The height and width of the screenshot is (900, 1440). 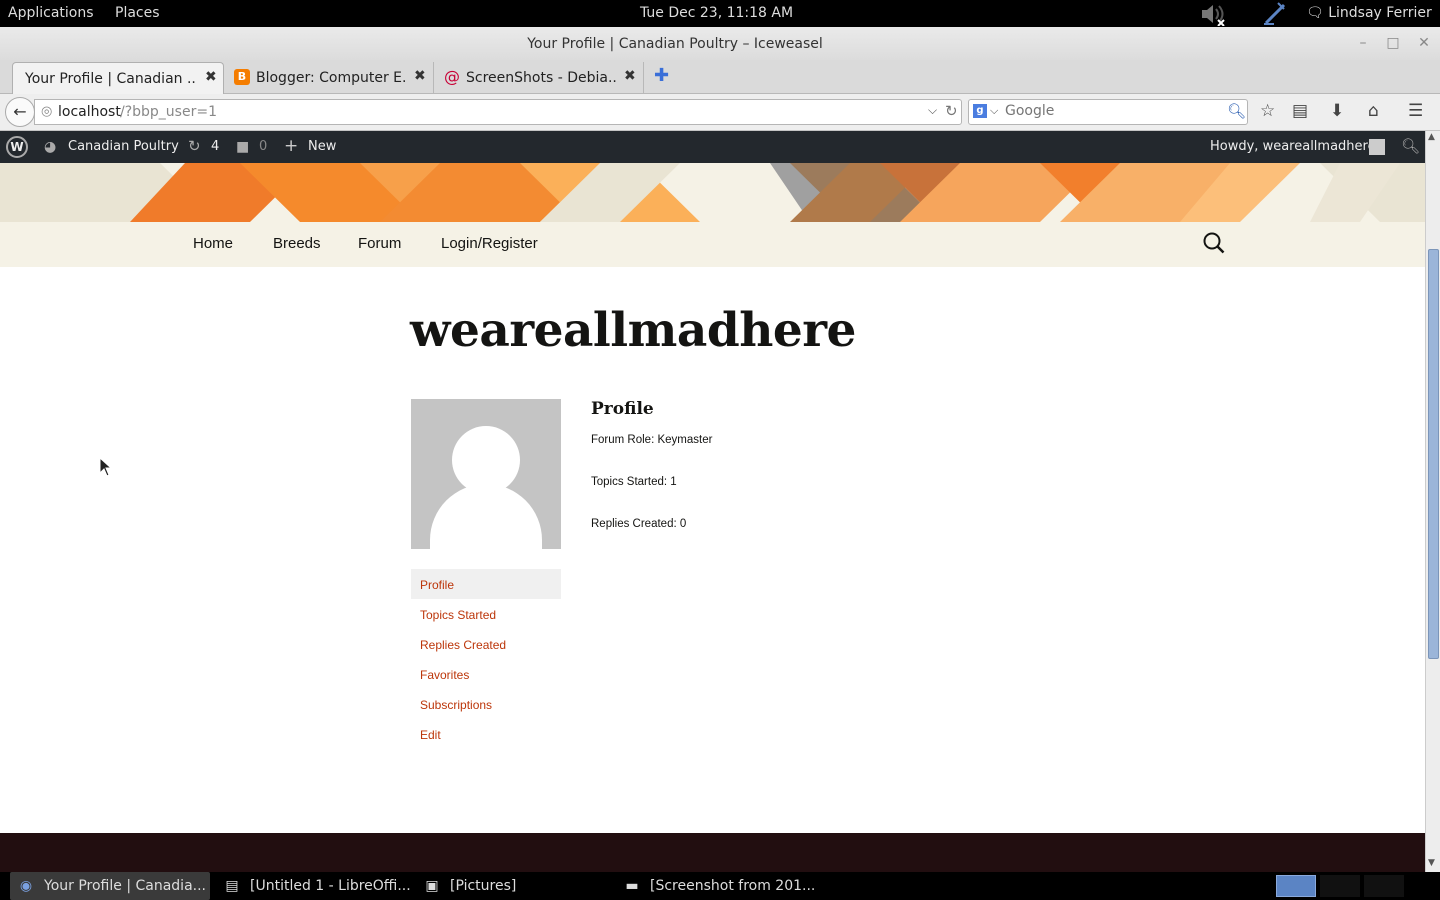 I want to click on back-button: ←, so click(x=20, y=112).